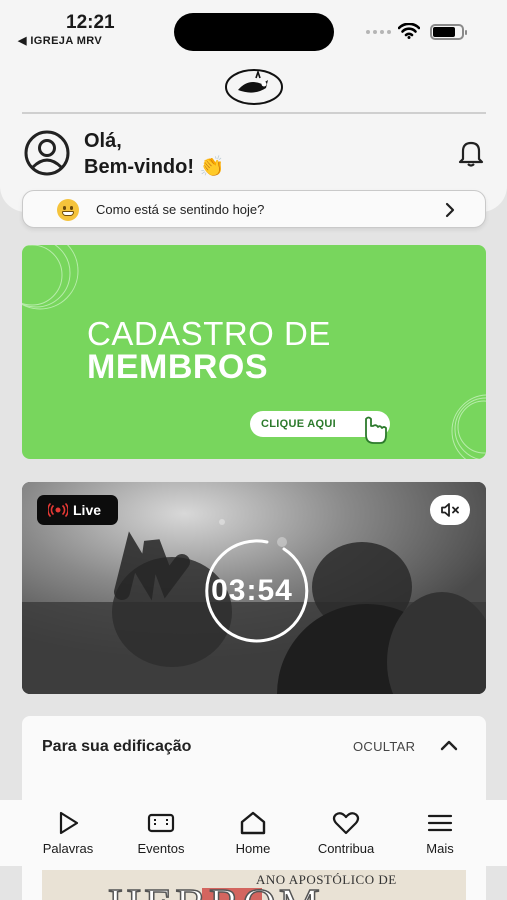 The image size is (507, 900). I want to click on status-time: 12:21, so click(90, 22).